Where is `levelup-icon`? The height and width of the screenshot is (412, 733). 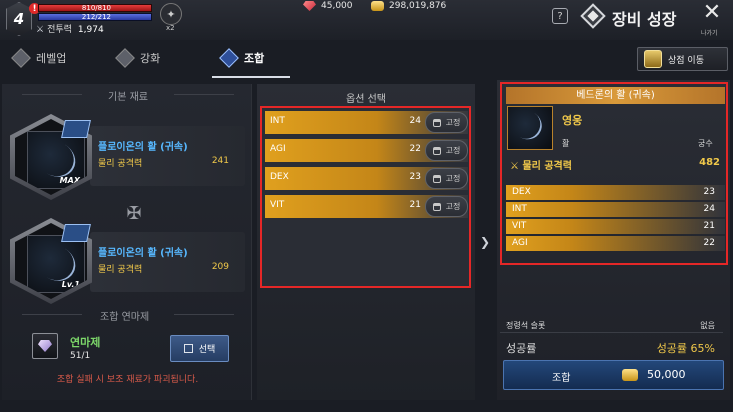 levelup-icon is located at coordinates (21, 58).